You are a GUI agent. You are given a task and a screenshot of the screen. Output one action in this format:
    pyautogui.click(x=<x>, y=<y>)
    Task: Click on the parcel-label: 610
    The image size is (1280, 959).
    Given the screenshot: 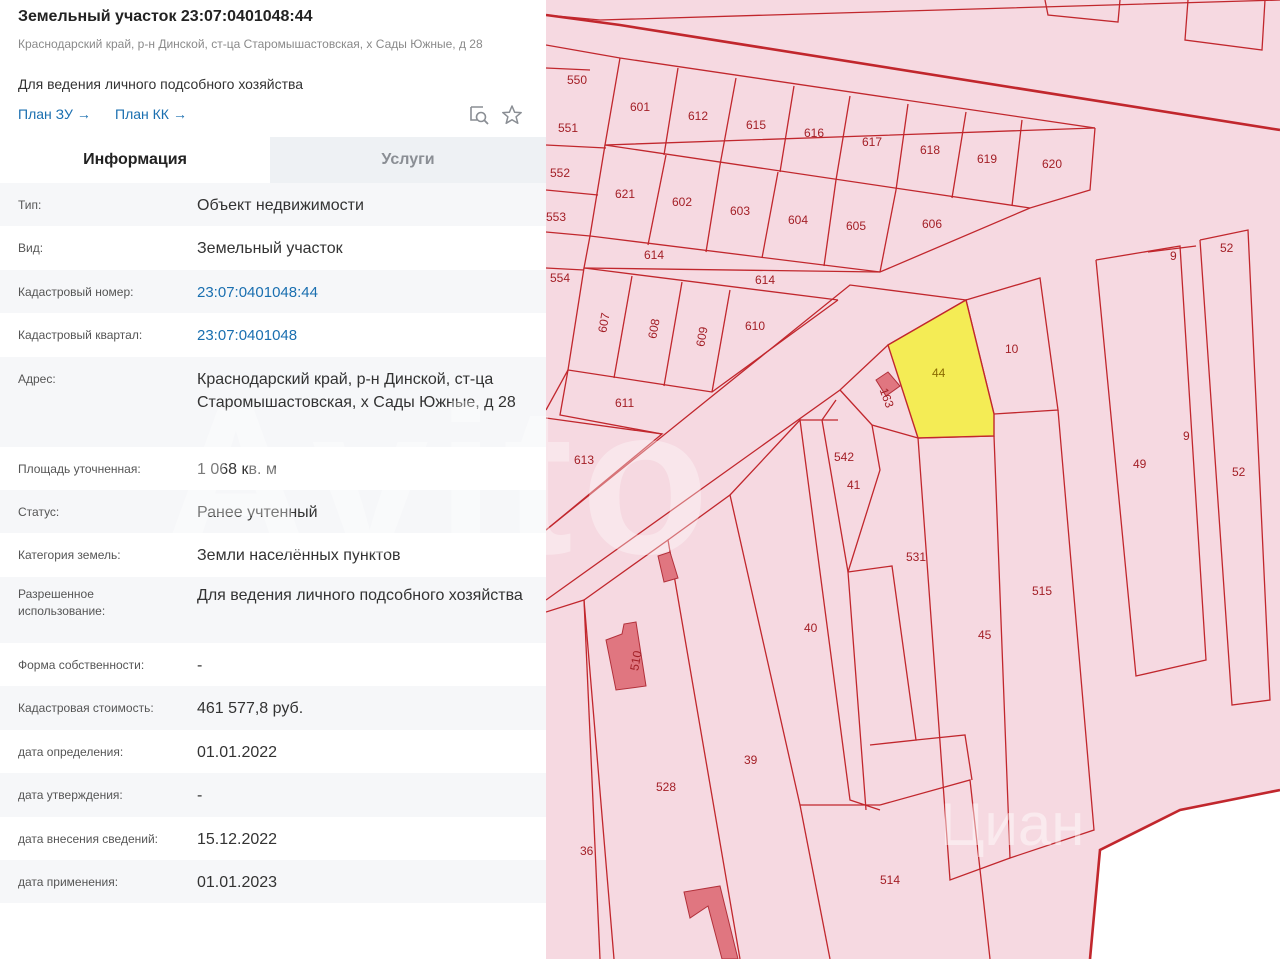 What is the action you would take?
    pyautogui.click(x=755, y=326)
    